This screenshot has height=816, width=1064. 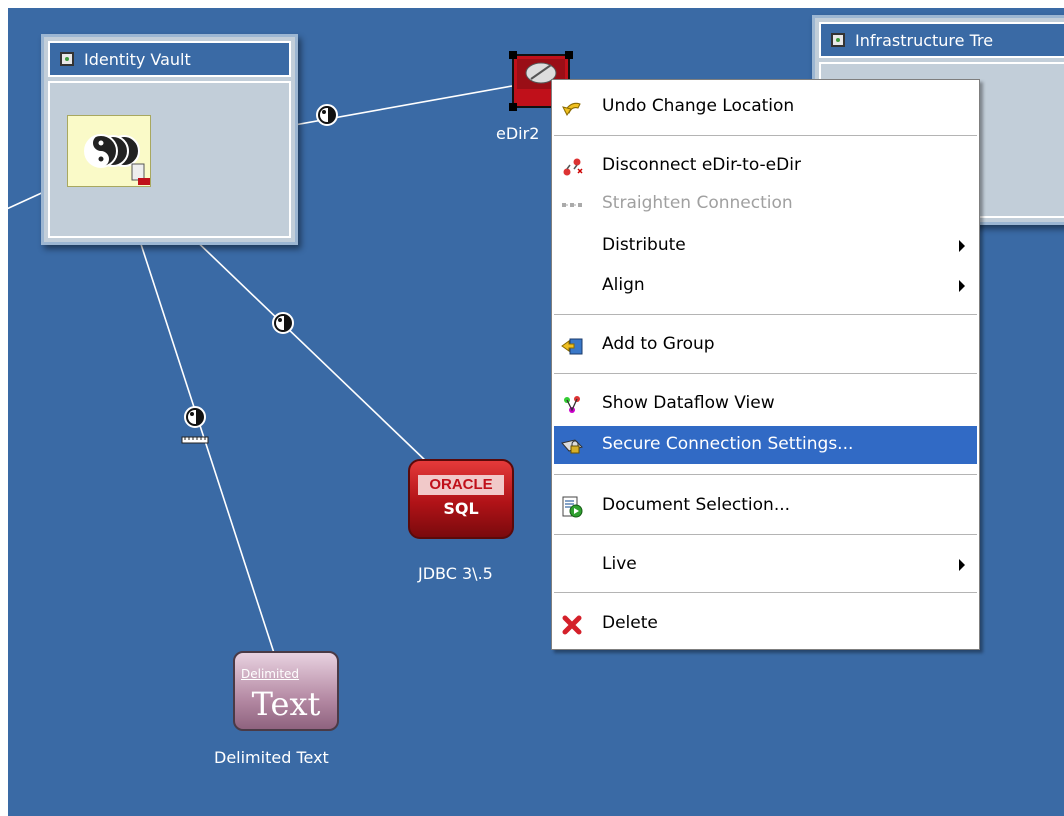 I want to click on sql-logo-text: SQL, so click(x=461, y=508).